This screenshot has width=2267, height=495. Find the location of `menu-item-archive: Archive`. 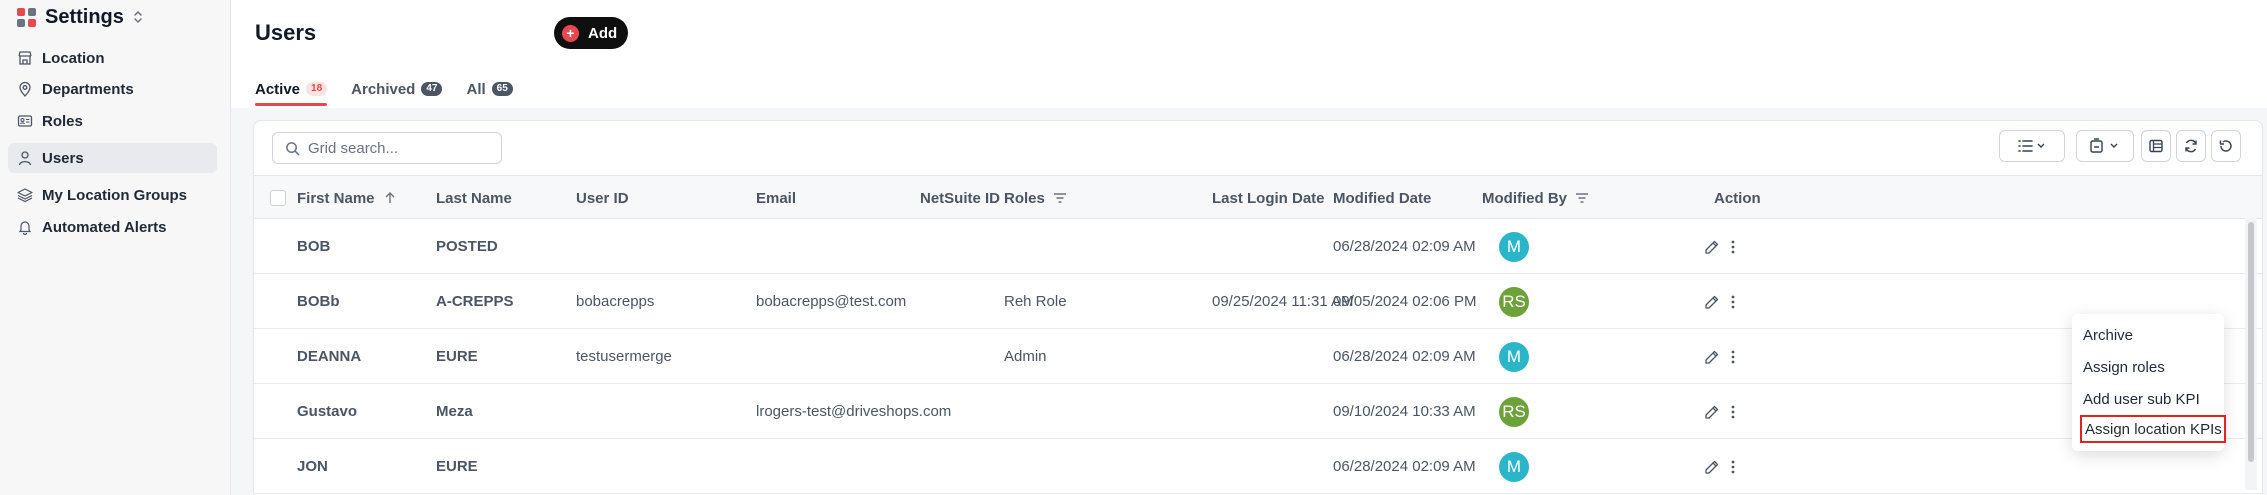

menu-item-archive: Archive is located at coordinates (2148, 335).